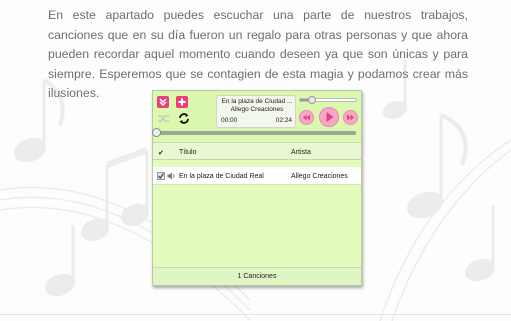  I want to click on add-icon, so click(182, 102).